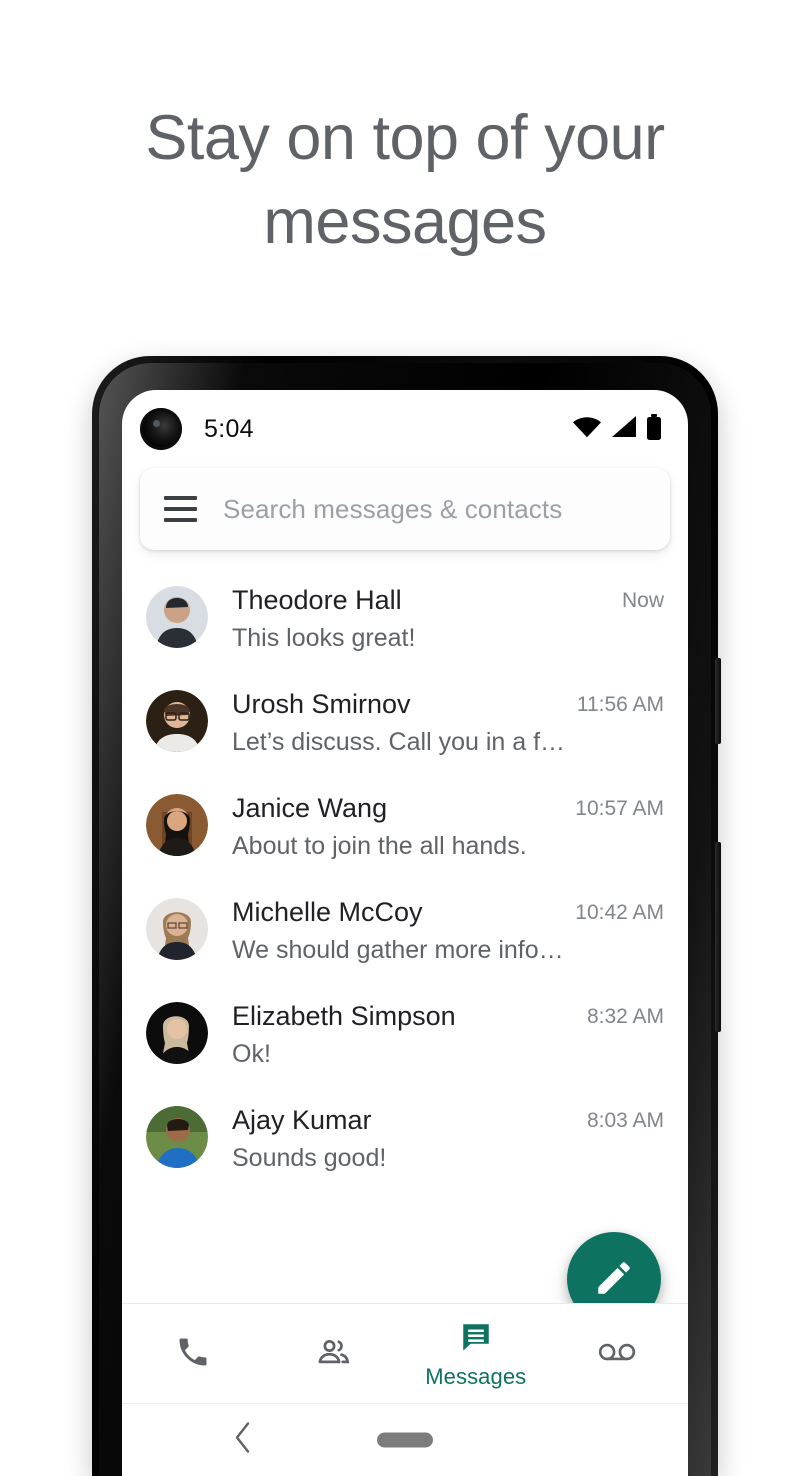 The width and height of the screenshot is (810, 1476). I want to click on conversation-row: Ajay Kumar Sounds good! 8:03 AM, so click(405, 1144).